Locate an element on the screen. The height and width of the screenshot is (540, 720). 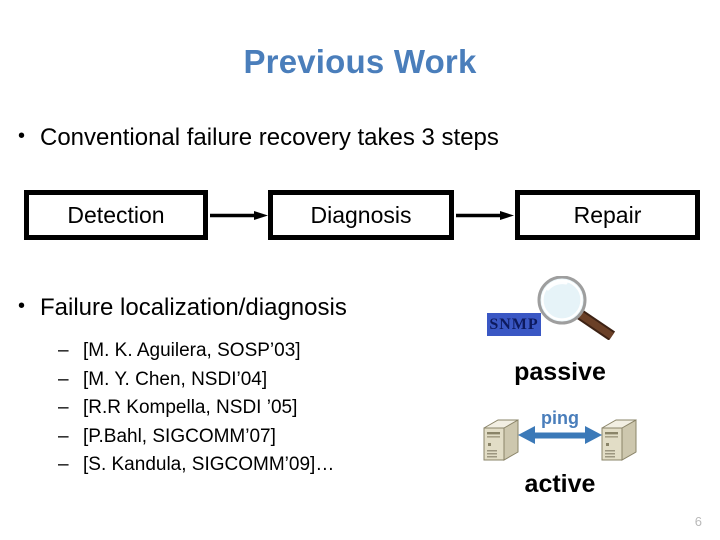
flow-arrow-diagnosis-to-repair-icon is located at coordinates (485, 215).